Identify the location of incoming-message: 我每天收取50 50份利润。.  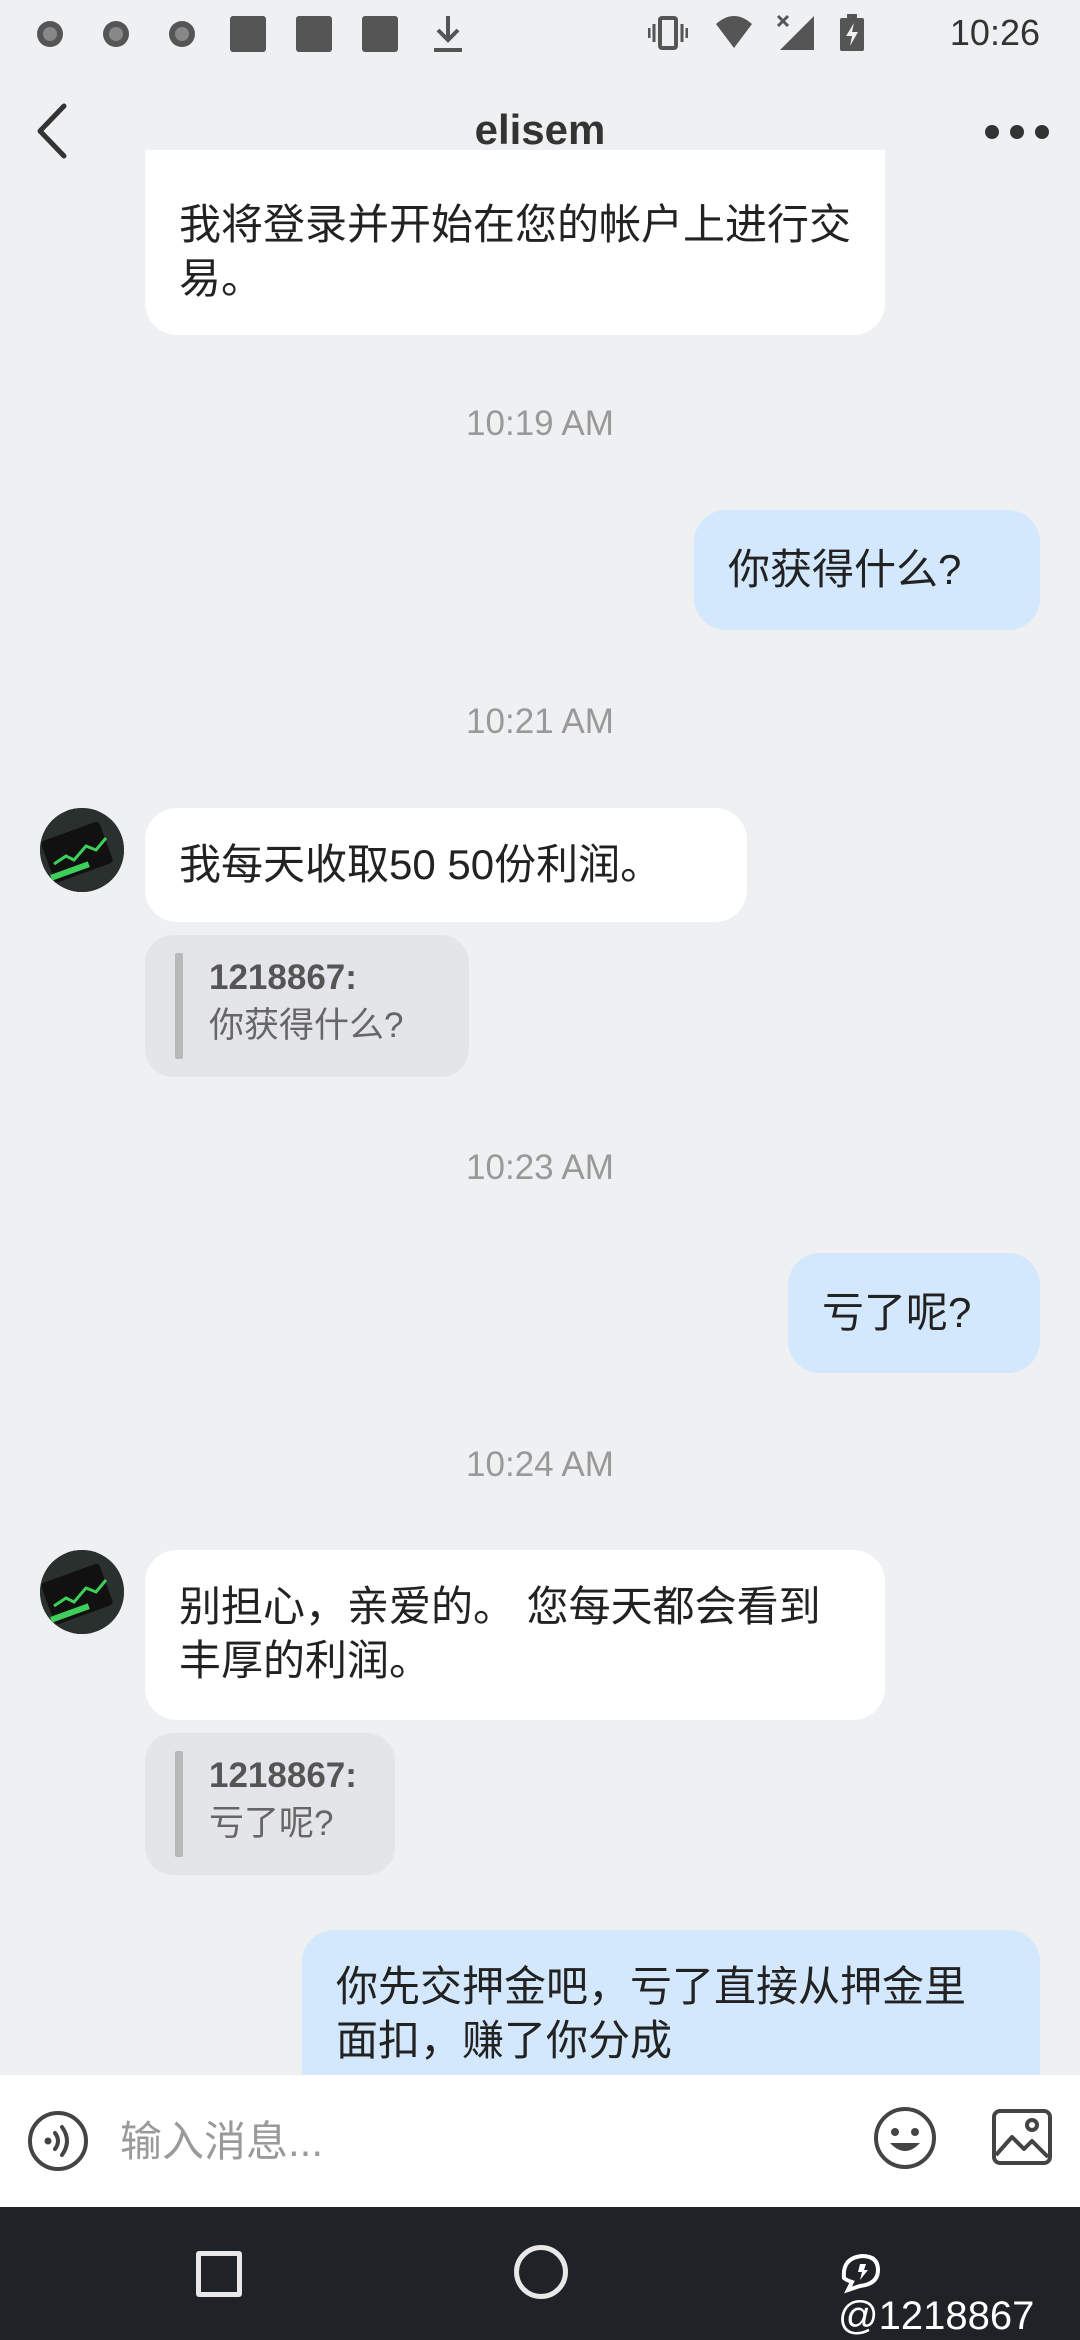
(446, 865).